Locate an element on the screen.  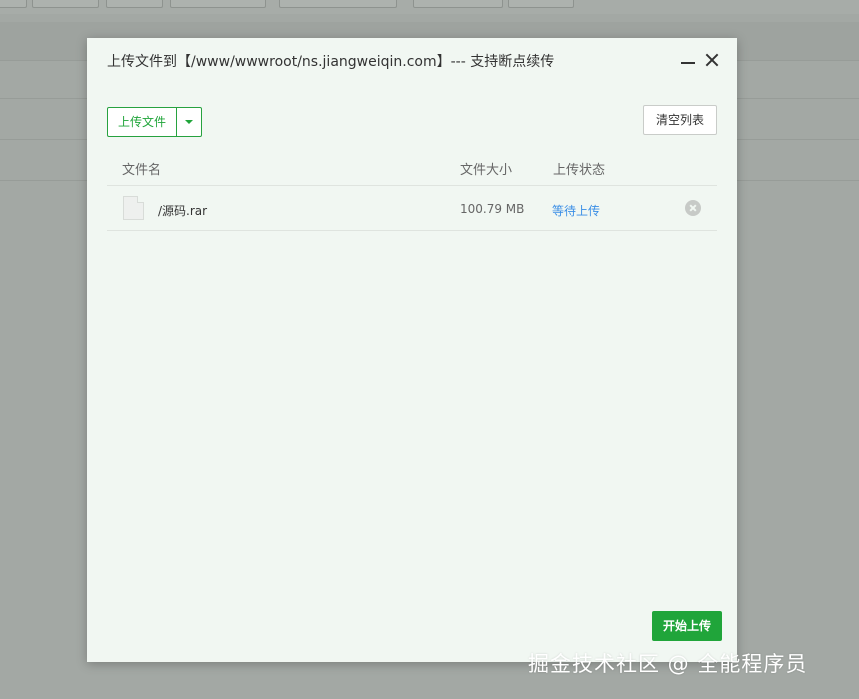
header-divider is located at coordinates (412, 185).